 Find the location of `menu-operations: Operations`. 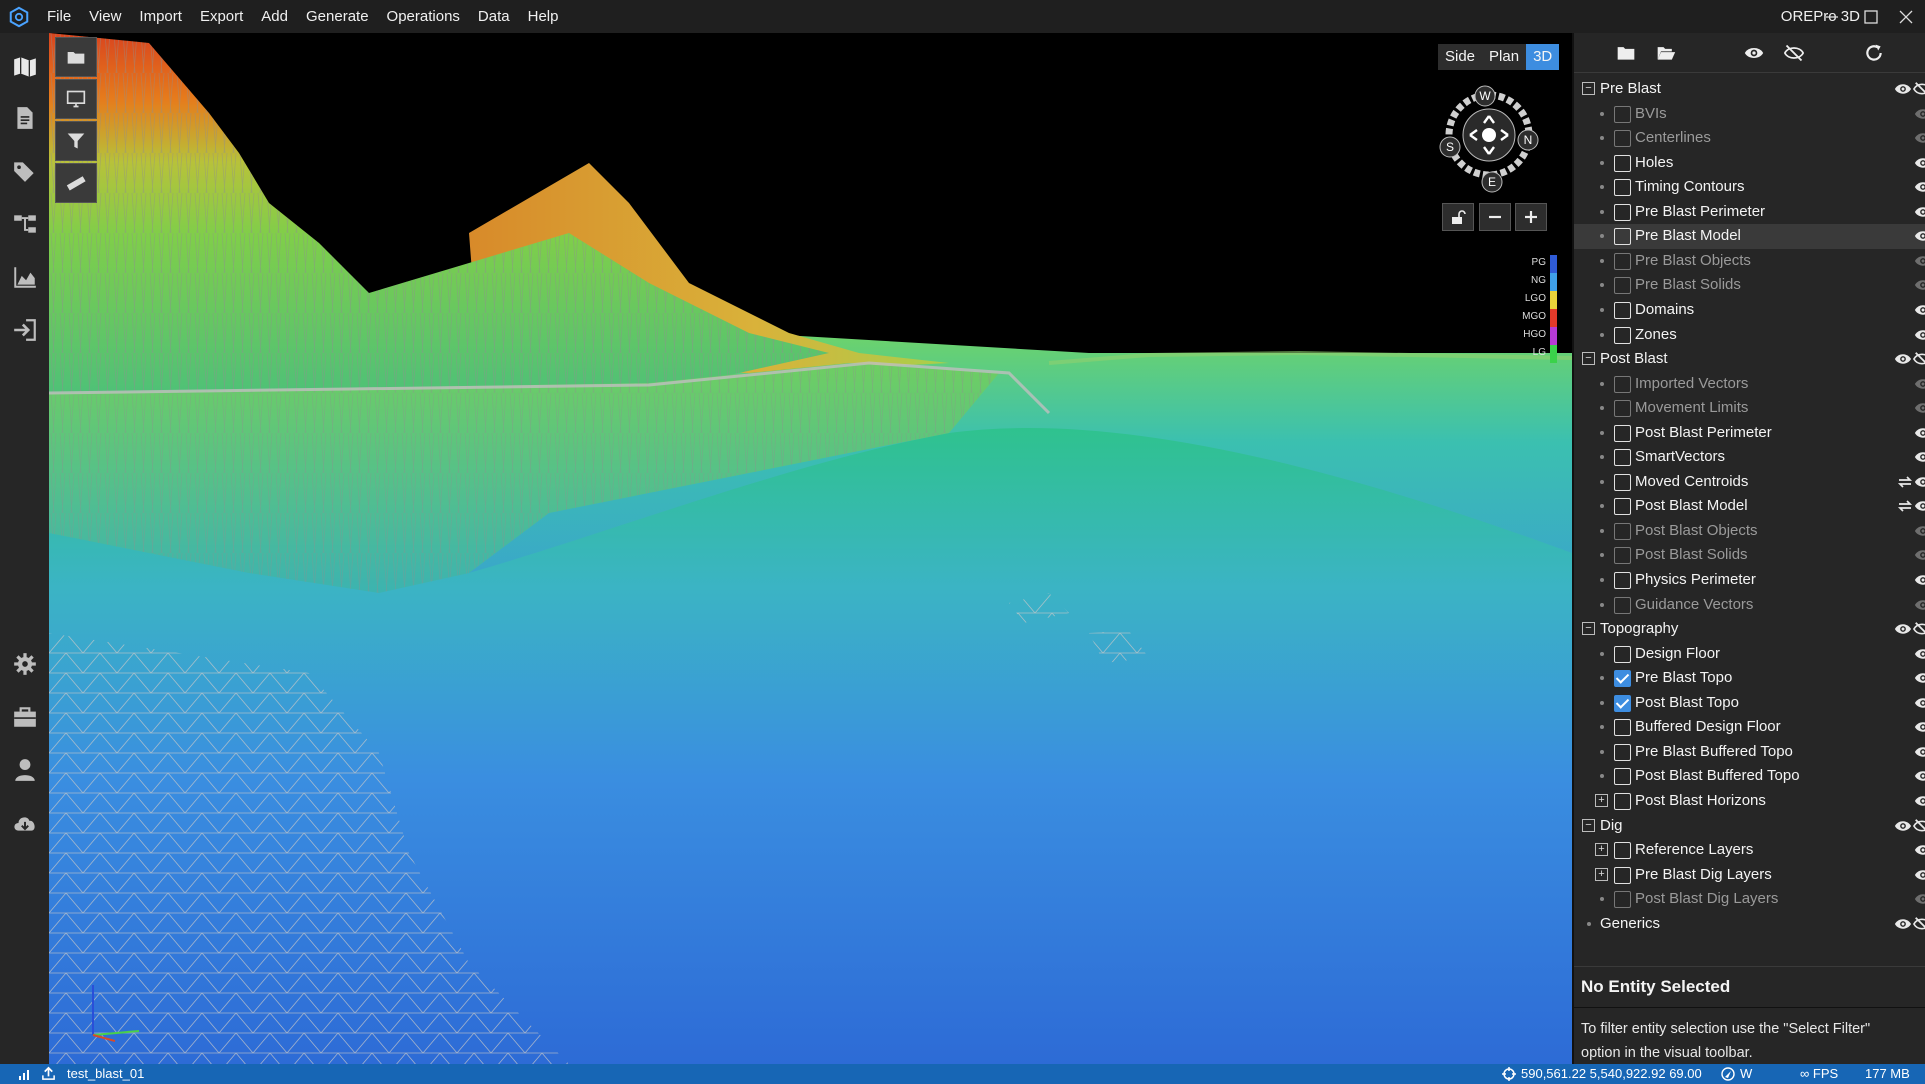

menu-operations: Operations is located at coordinates (423, 16).